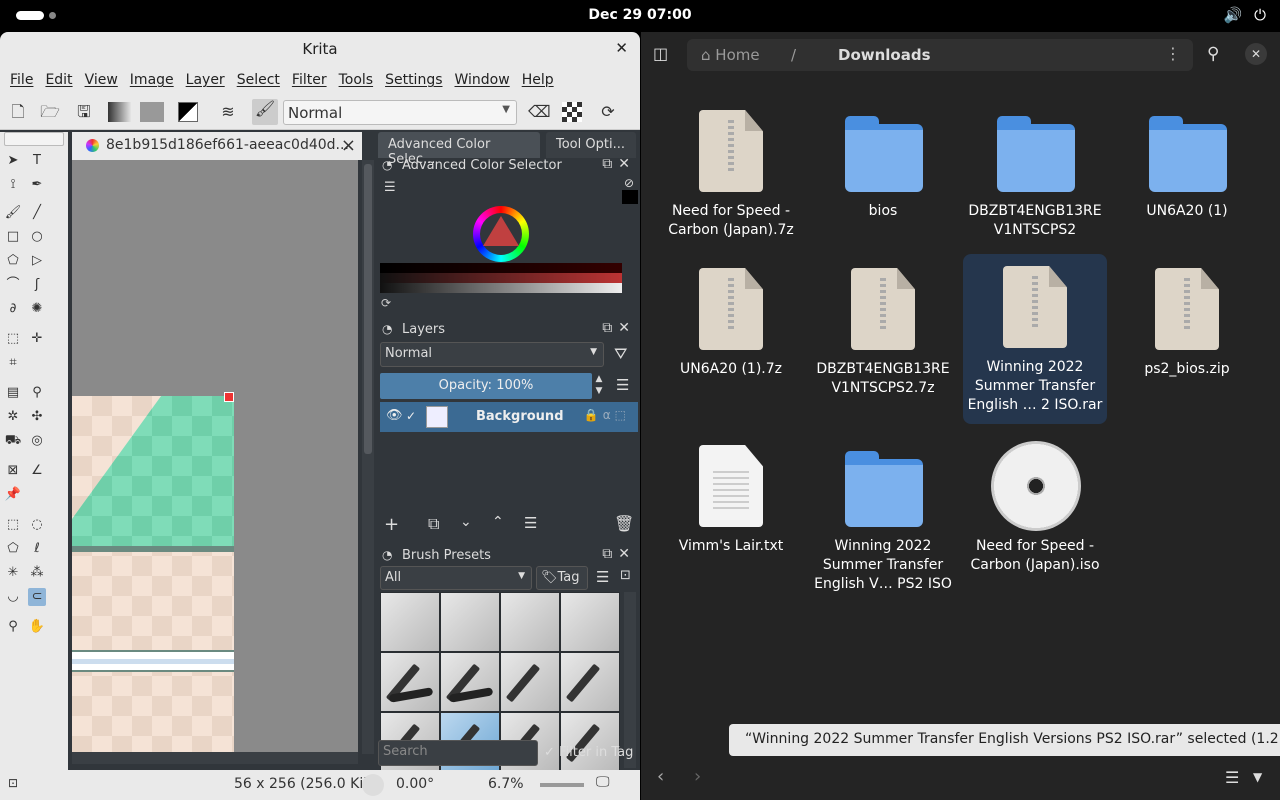 The height and width of the screenshot is (800, 1280). What do you see at coordinates (13, 471) in the screenshot?
I see `assistant-tool-icon: ⊠` at bounding box center [13, 471].